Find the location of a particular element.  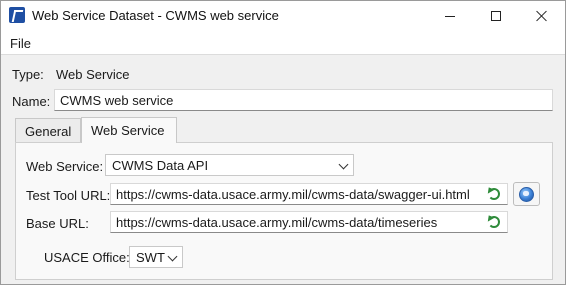

reset-base-url-icon is located at coordinates (494, 222).